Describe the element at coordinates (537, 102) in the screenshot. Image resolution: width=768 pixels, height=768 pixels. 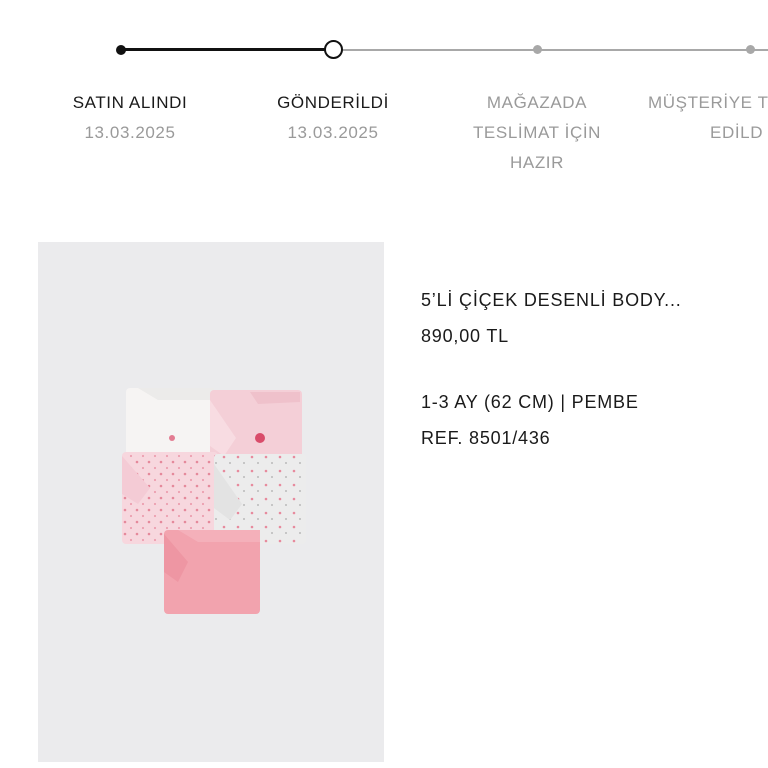
I see `step-label-line: MAĞAZADA` at that location.